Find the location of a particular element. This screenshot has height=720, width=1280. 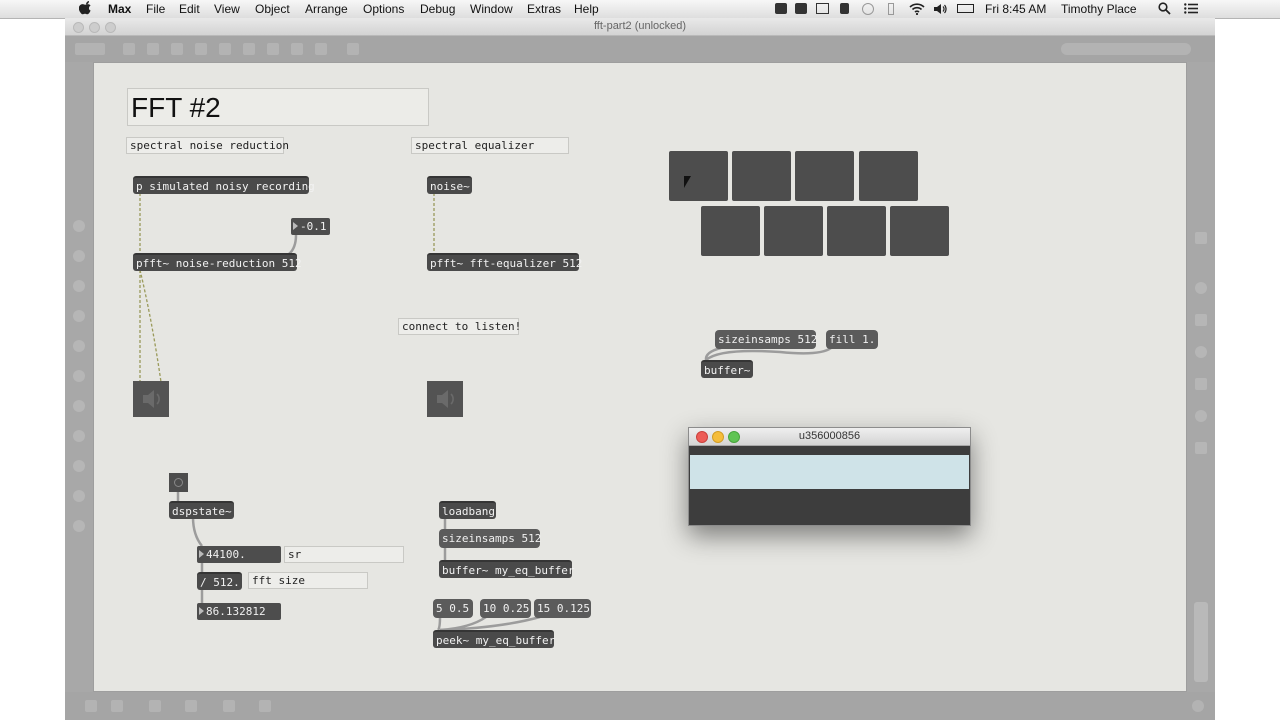

buffer-window: u356000856 is located at coordinates (829, 476).